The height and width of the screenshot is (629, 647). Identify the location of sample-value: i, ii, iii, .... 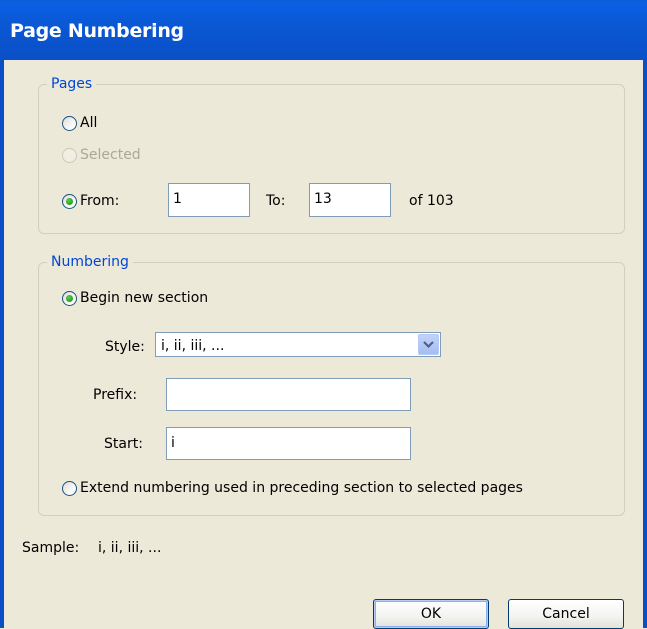
(130, 548).